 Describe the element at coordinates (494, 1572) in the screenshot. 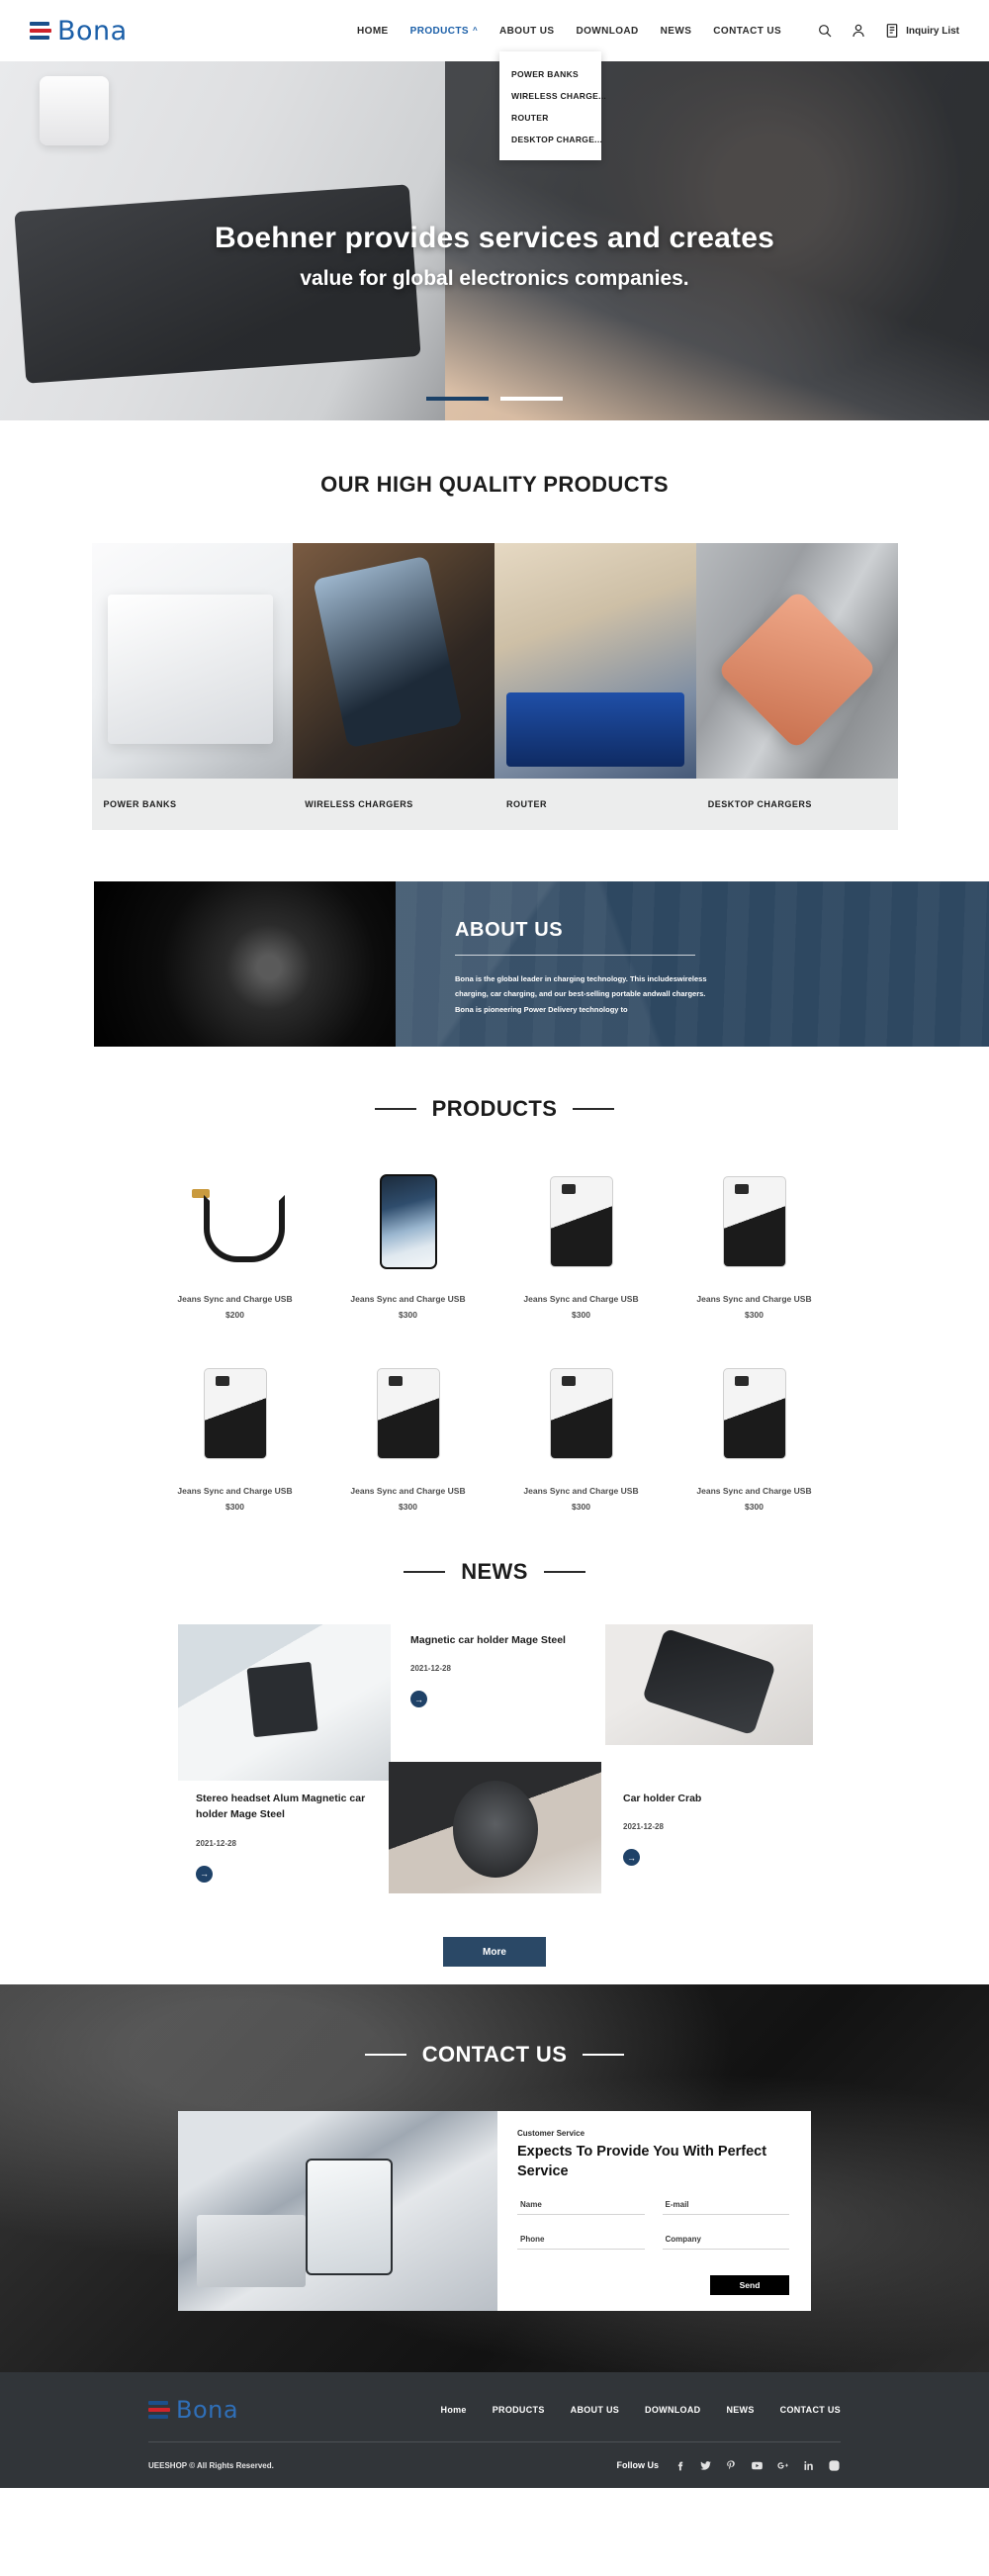

I see `news-title-wrap: NEWS` at that location.